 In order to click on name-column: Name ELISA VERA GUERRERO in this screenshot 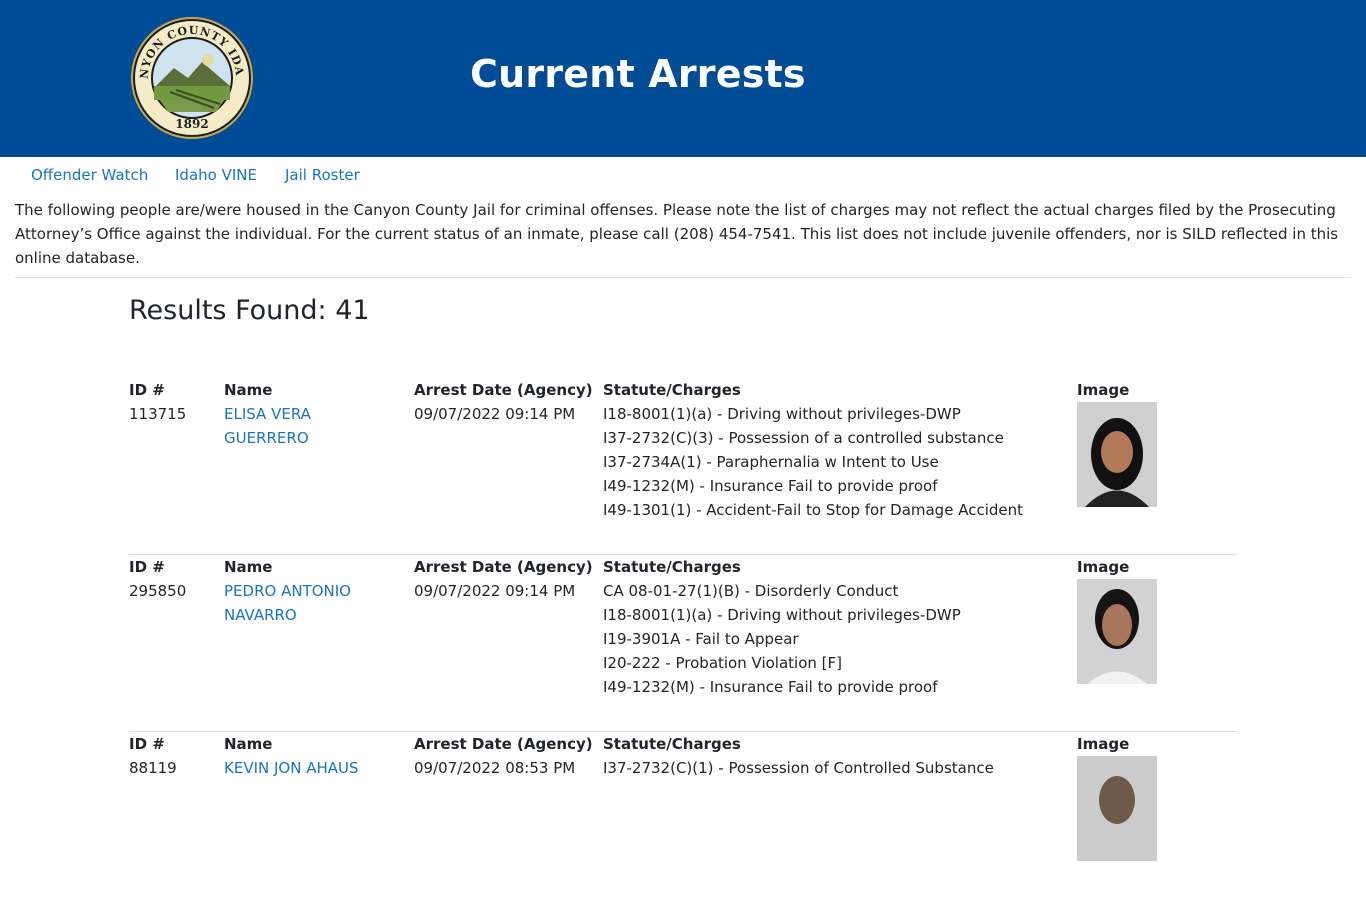, I will do `click(314, 414)`.